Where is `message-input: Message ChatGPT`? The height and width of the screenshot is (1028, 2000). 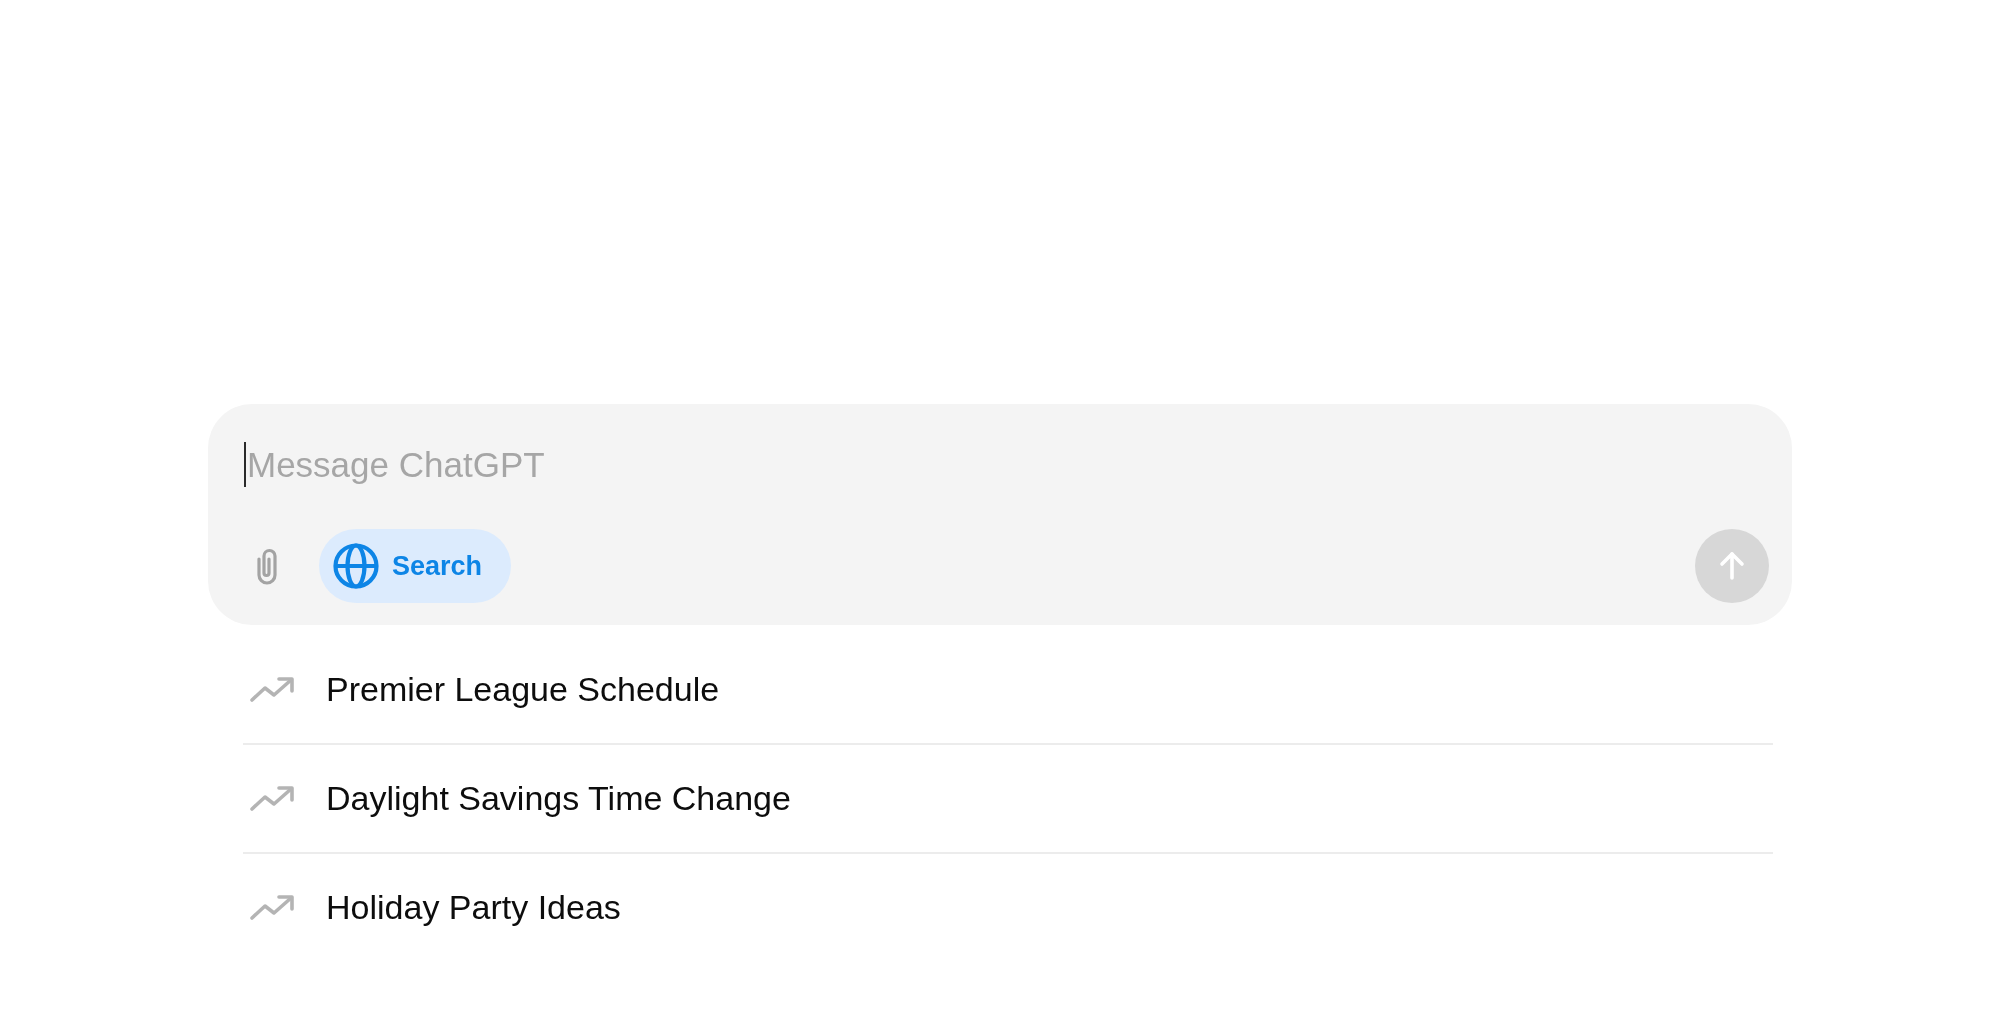
message-input: Message ChatGPT is located at coordinates (1007, 464).